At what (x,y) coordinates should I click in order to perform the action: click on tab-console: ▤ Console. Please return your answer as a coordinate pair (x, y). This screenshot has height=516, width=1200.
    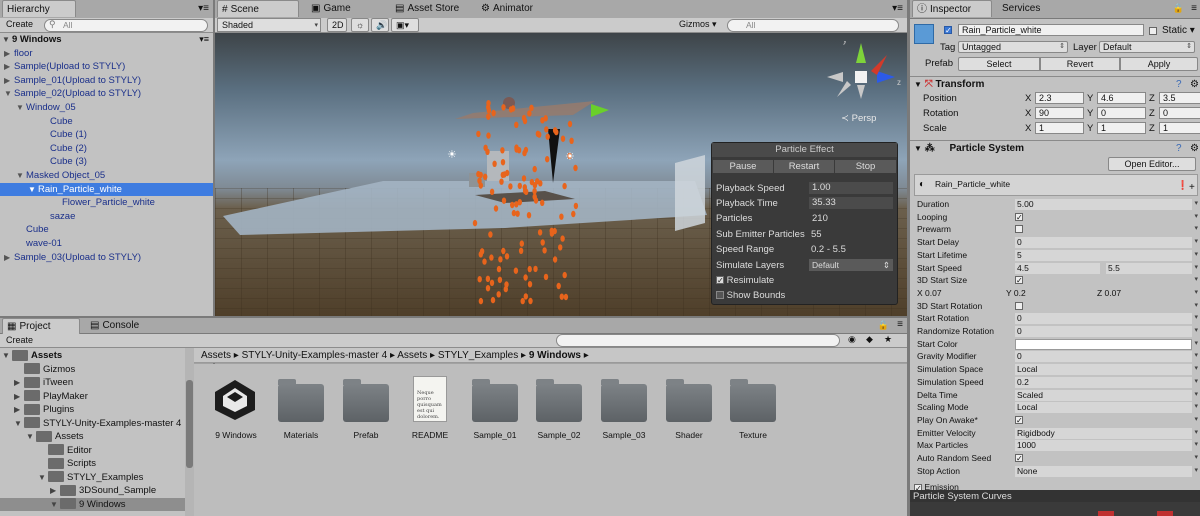
    Looking at the image, I should click on (121, 326).